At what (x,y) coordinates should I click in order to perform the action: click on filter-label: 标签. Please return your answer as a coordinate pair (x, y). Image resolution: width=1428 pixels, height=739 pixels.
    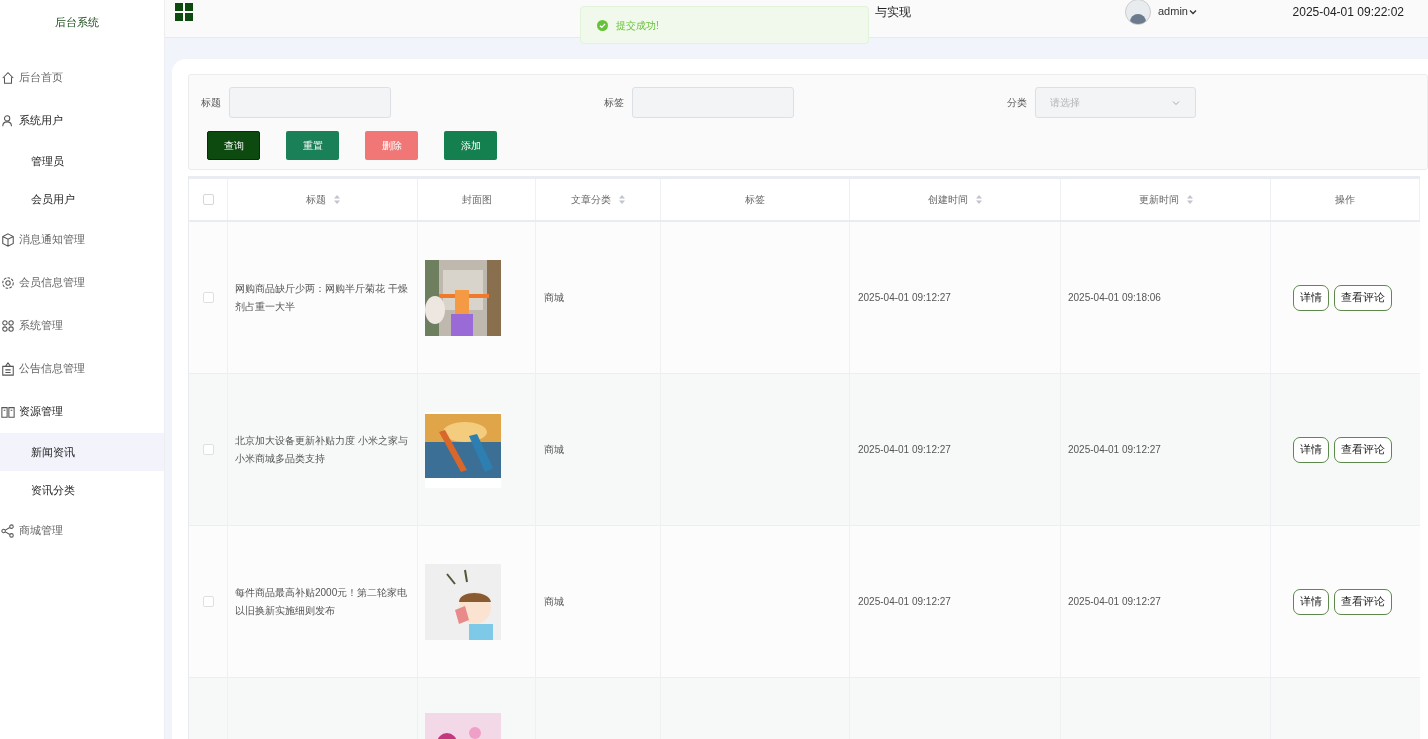
    Looking at the image, I should click on (614, 103).